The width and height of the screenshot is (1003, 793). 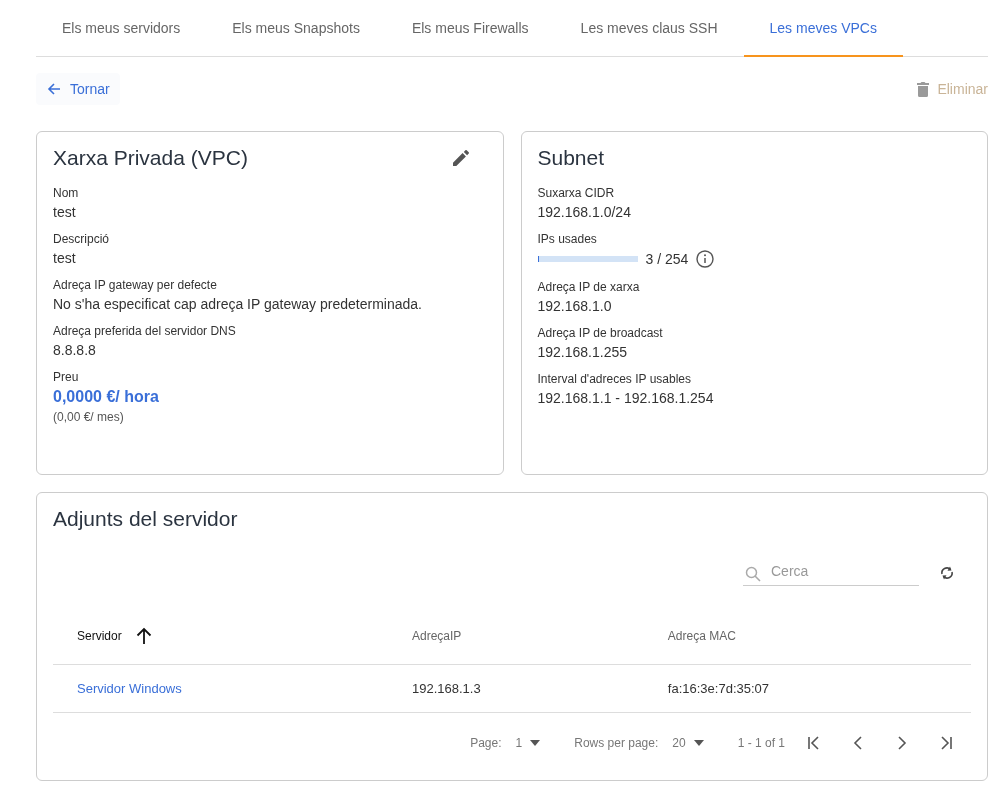 What do you see at coordinates (718, 688) in the screenshot?
I see `table-cell: fa:16:3e:7d:35:07` at bounding box center [718, 688].